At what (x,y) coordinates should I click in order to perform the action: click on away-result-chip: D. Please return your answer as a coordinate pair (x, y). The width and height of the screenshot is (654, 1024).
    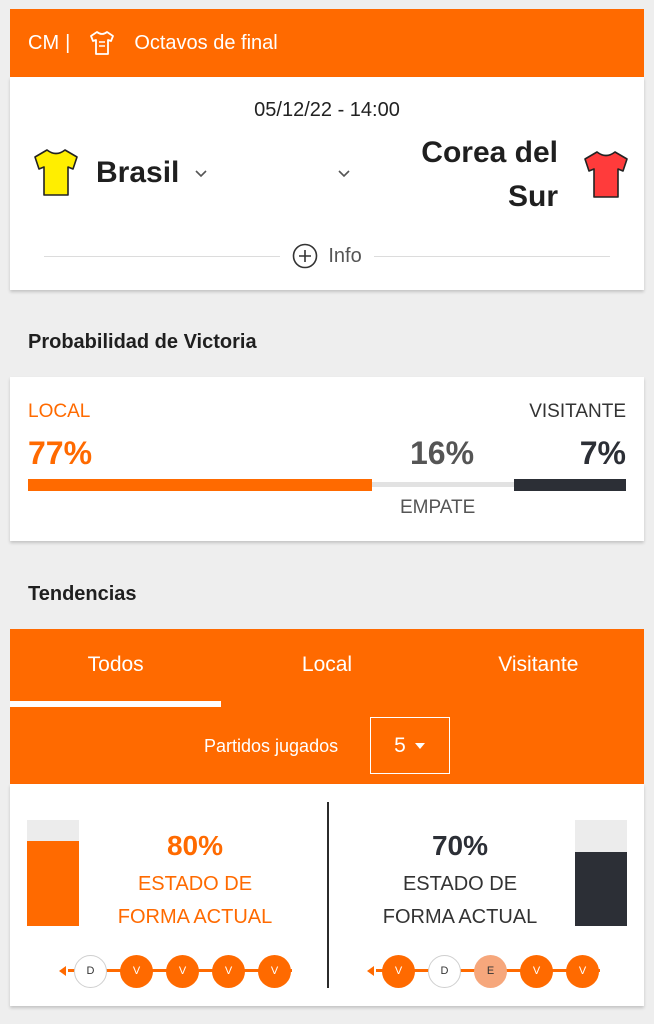
    Looking at the image, I should click on (444, 971).